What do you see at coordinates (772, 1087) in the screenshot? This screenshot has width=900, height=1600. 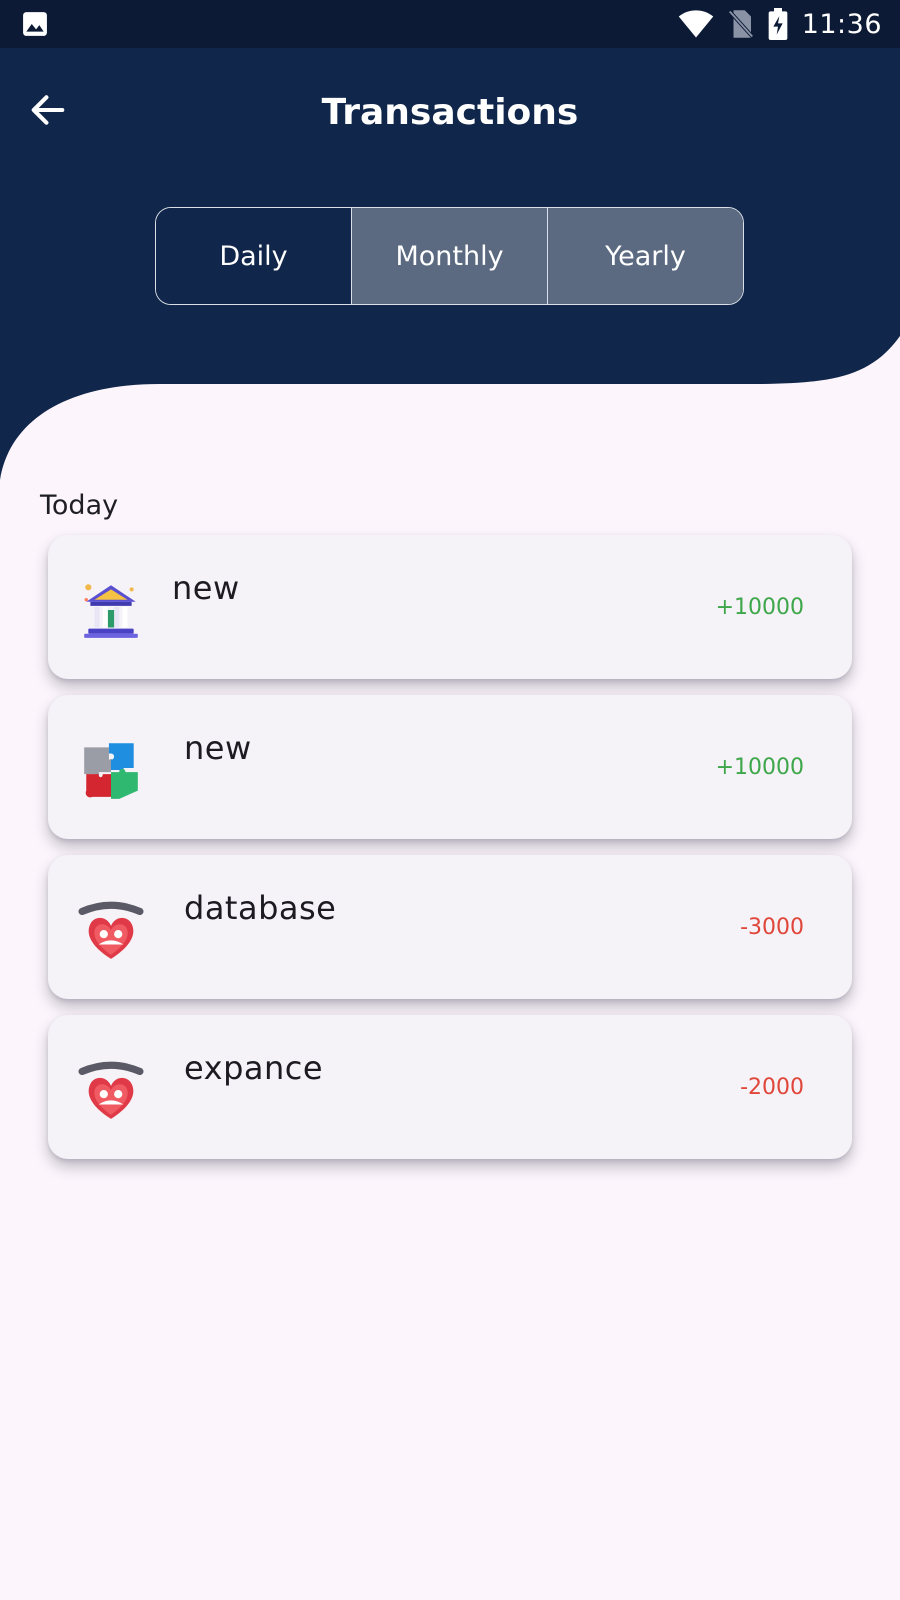 I see `transaction-amount: -2000` at bounding box center [772, 1087].